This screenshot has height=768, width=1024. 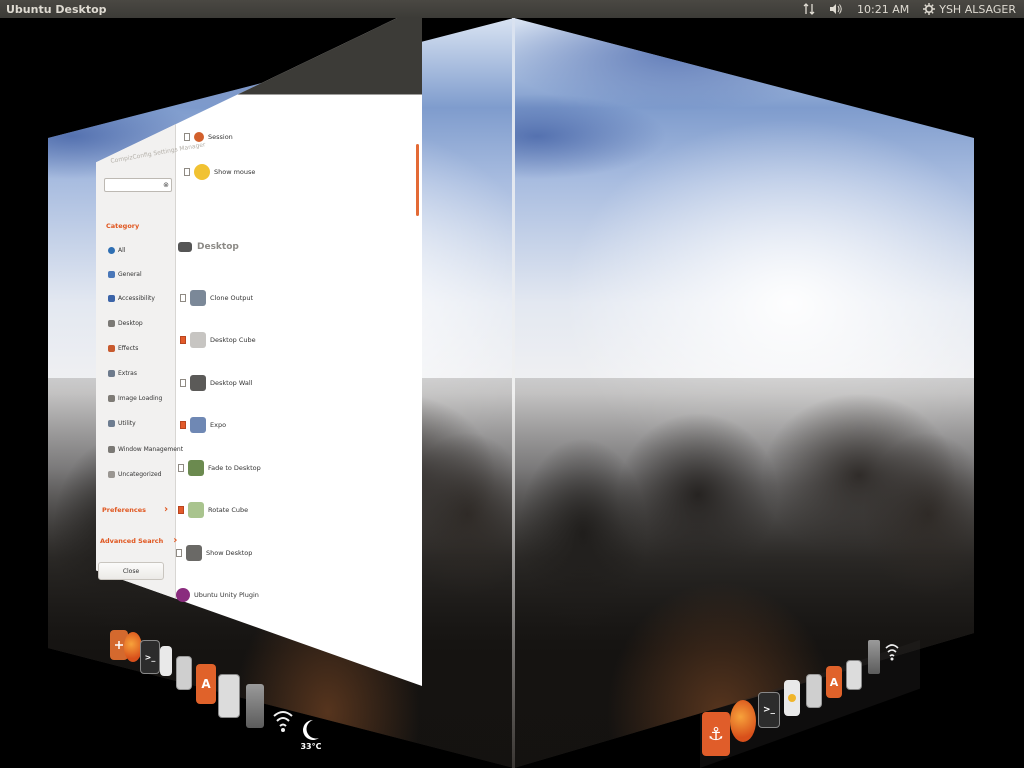 What do you see at coordinates (913, 9) in the screenshot?
I see `panel-indicators: 10:21 AM YSH ALSAGER` at bounding box center [913, 9].